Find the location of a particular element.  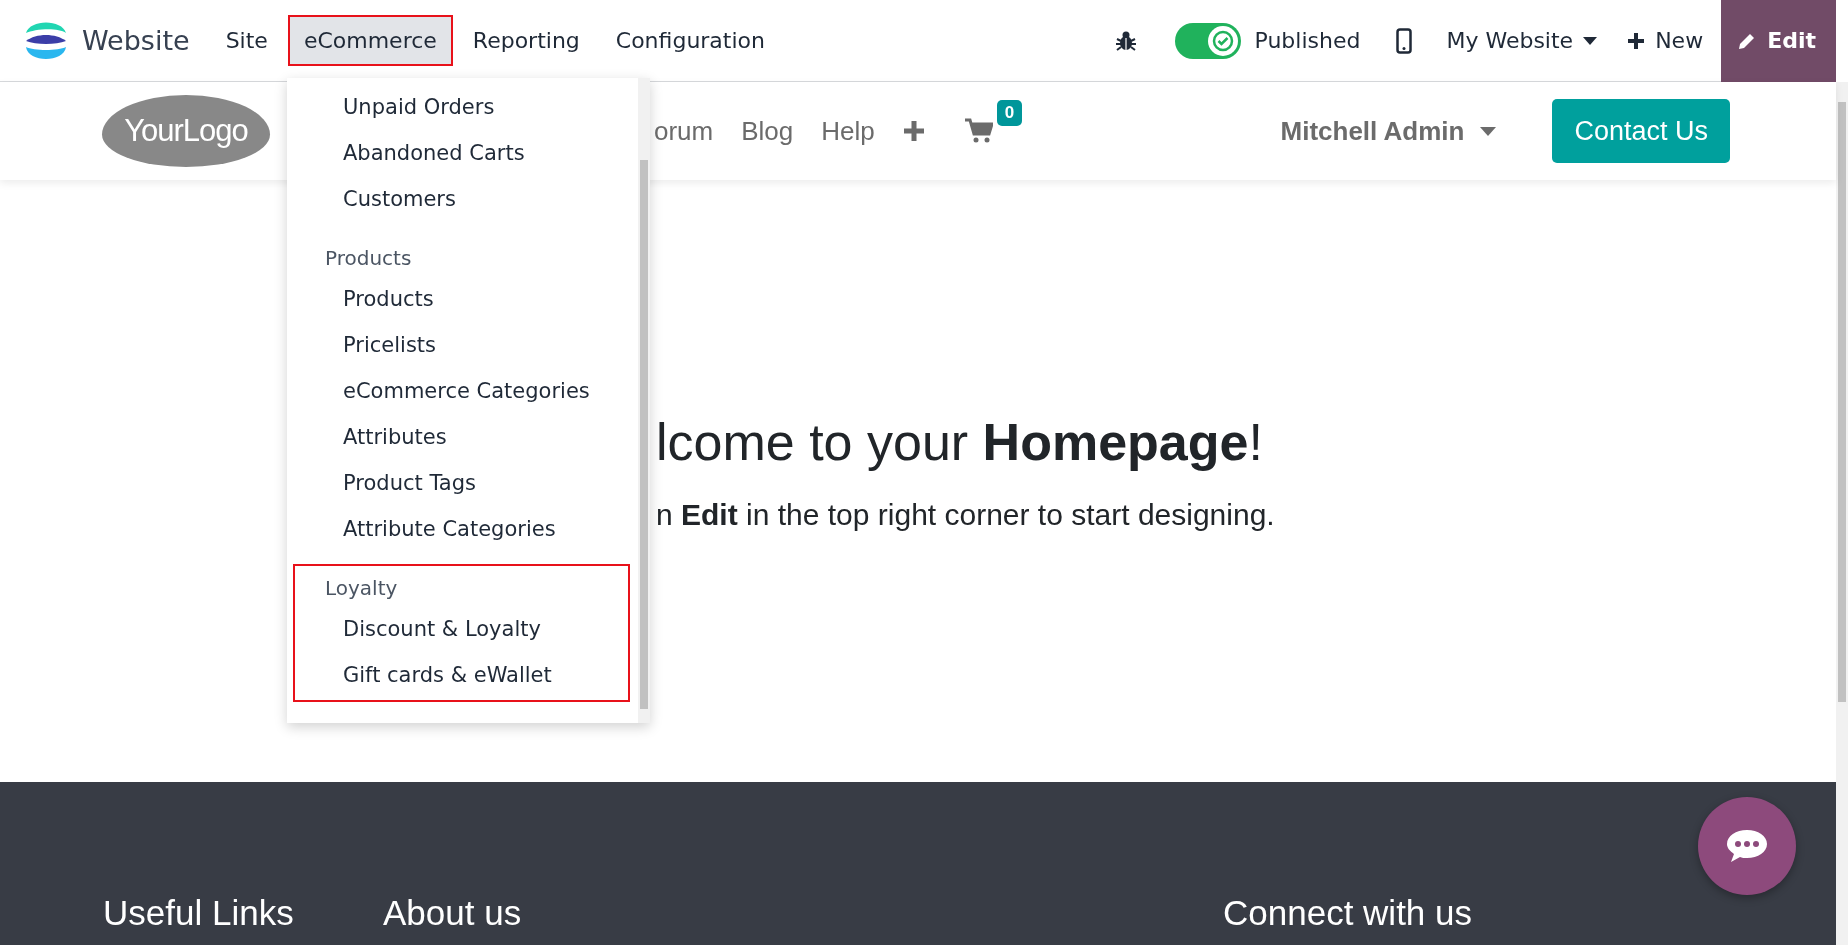

app-name: Website is located at coordinates (136, 40).